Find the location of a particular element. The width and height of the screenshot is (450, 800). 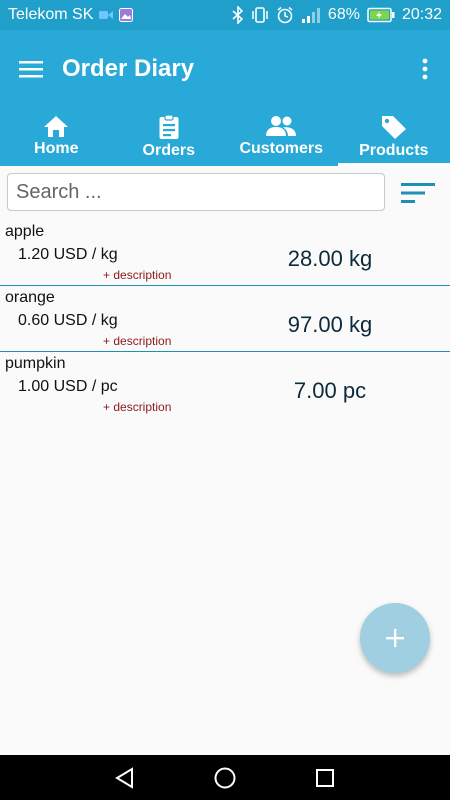

tab-label: Orders is located at coordinates (168, 150).